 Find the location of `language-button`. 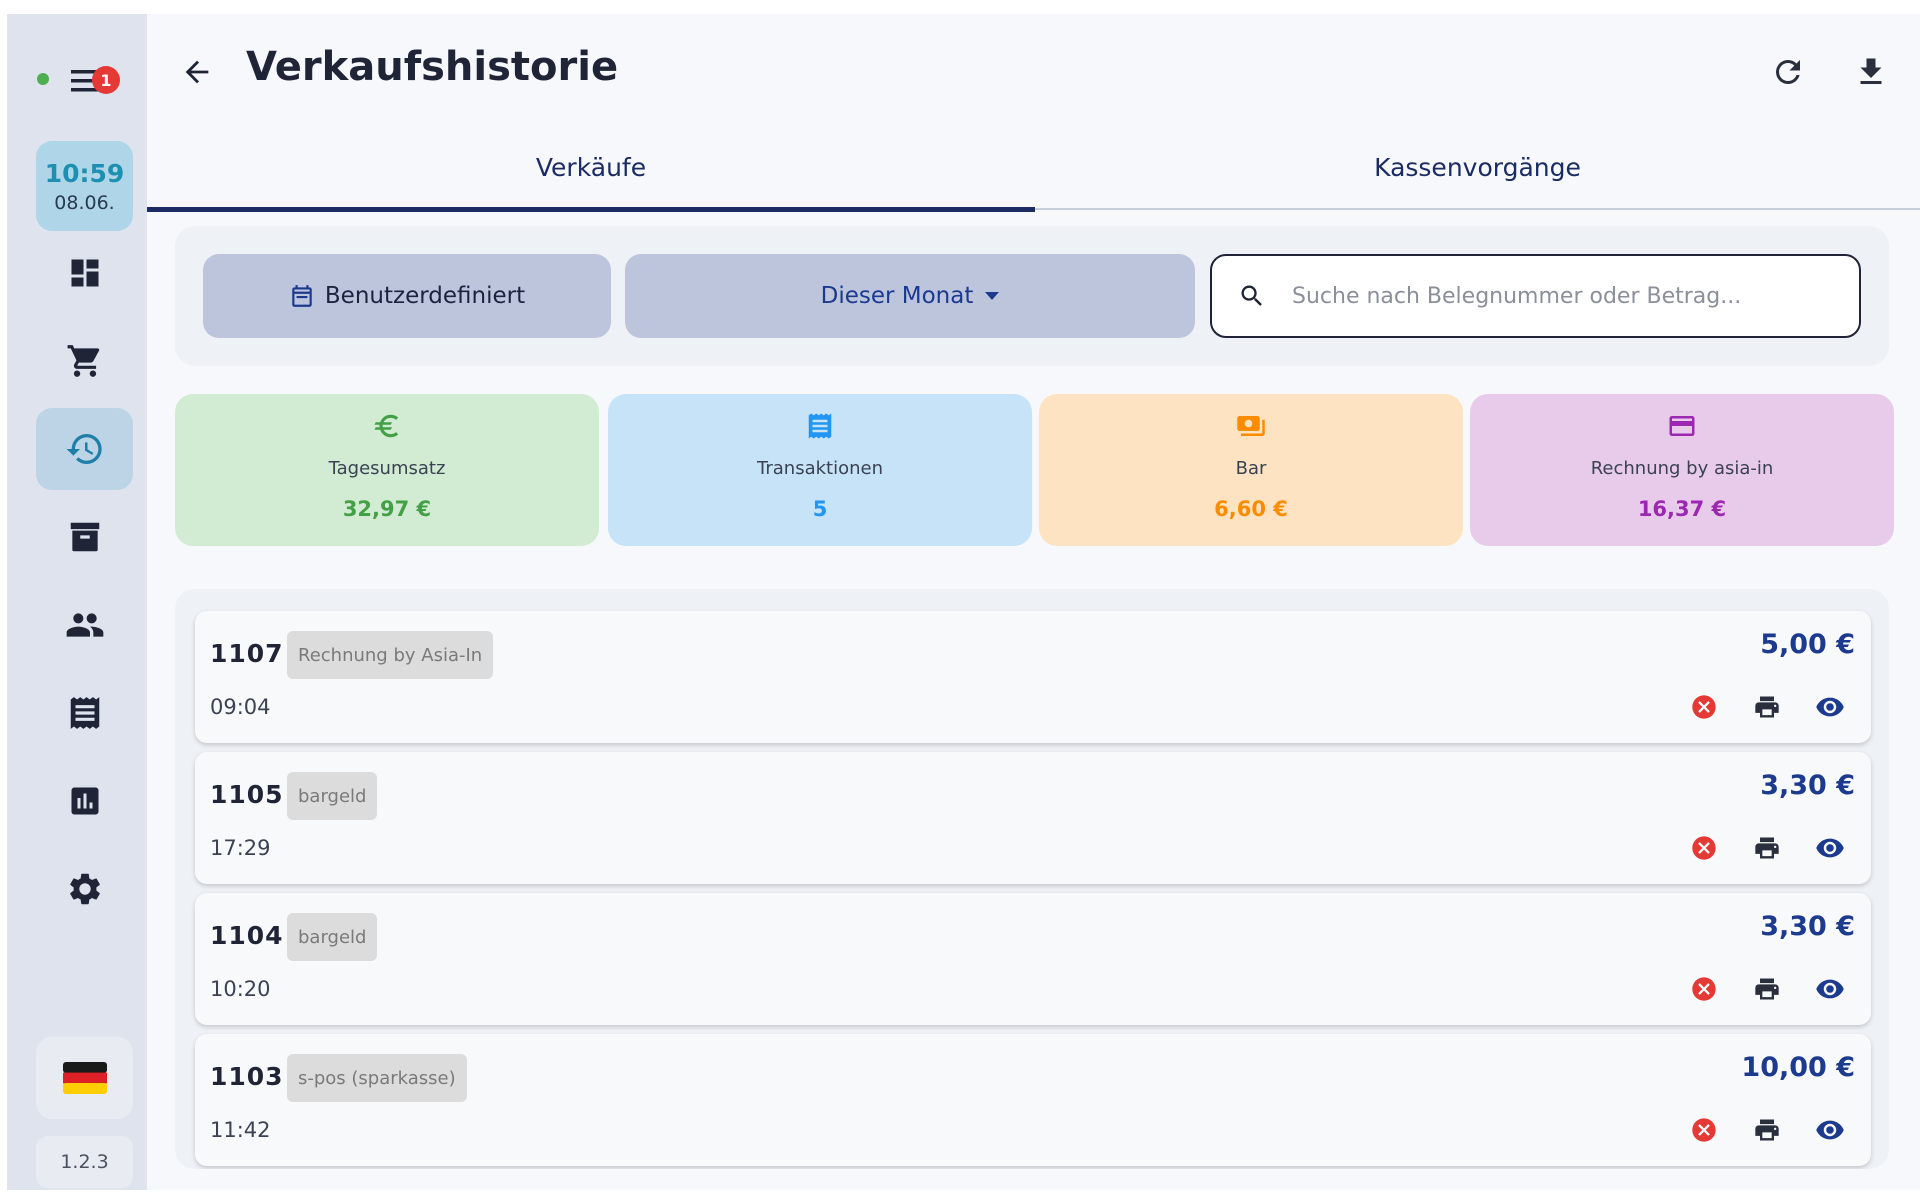

language-button is located at coordinates (84, 1078).